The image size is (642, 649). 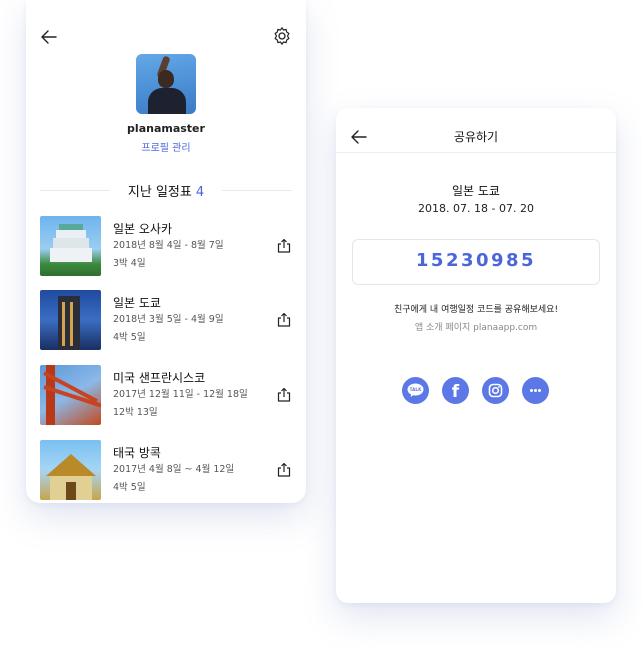 What do you see at coordinates (70, 246) in the screenshot?
I see `osaka-castle-photo` at bounding box center [70, 246].